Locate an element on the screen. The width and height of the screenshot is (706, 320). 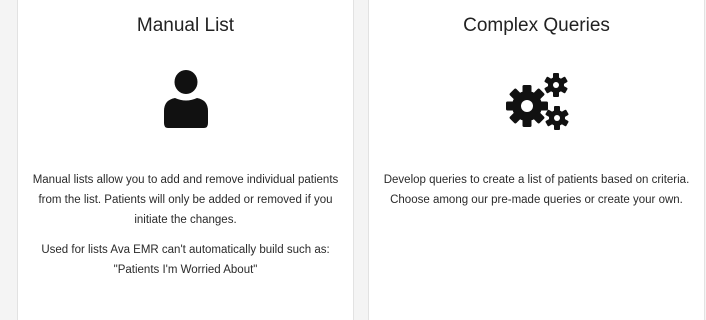
manual-list-title: Manual List is located at coordinates (185, 25).